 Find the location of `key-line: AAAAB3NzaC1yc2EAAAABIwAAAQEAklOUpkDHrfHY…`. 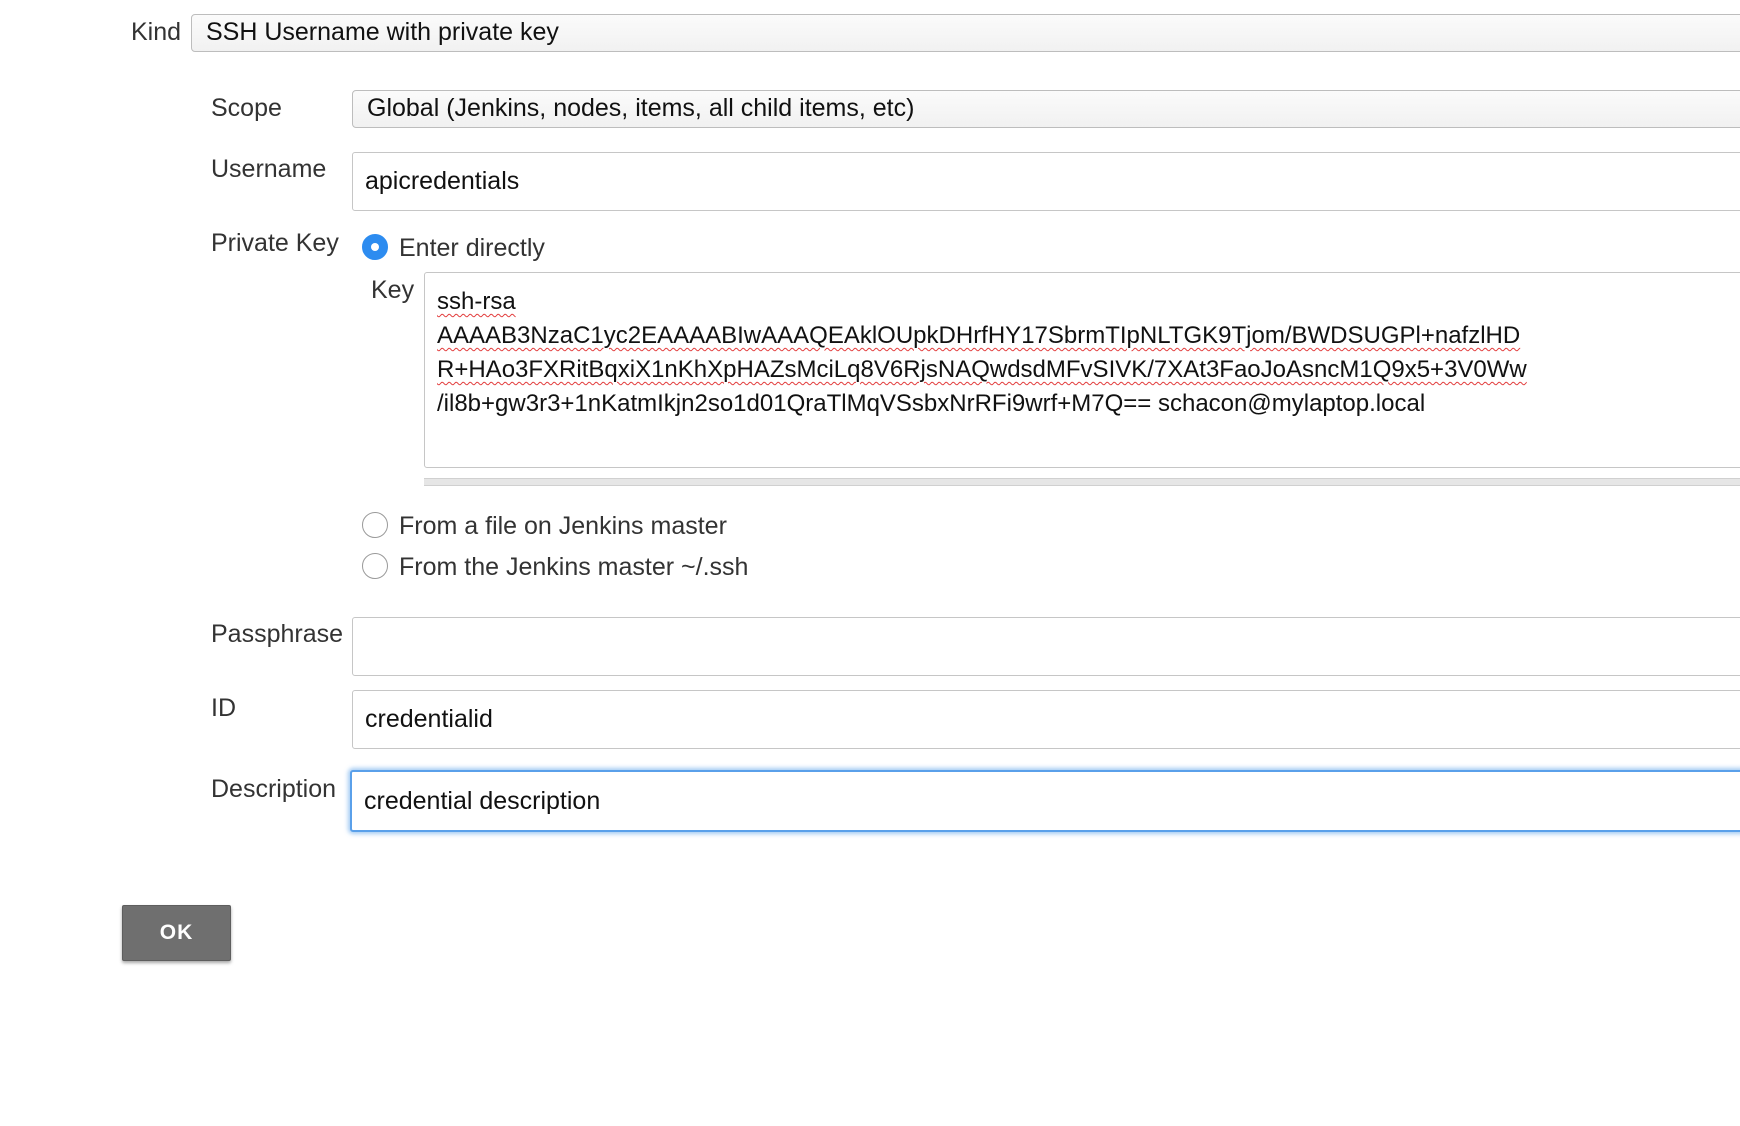

key-line: AAAAB3NzaC1yc2EAAAABIwAAAQEAklOUpkDHrfHY… is located at coordinates (1088, 336).